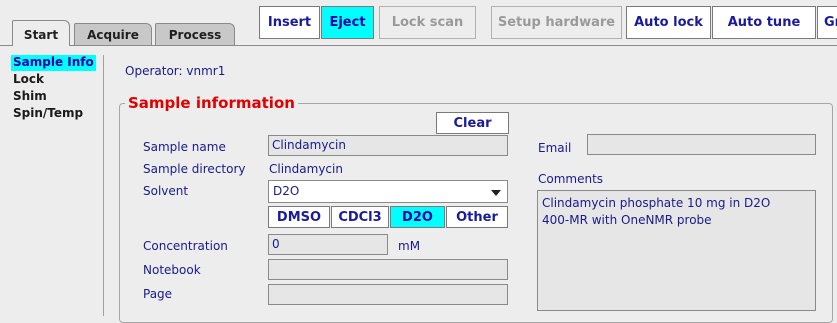 The width and height of the screenshot is (837, 323). I want to click on lock-scan-button: Lock scan, so click(427, 22).